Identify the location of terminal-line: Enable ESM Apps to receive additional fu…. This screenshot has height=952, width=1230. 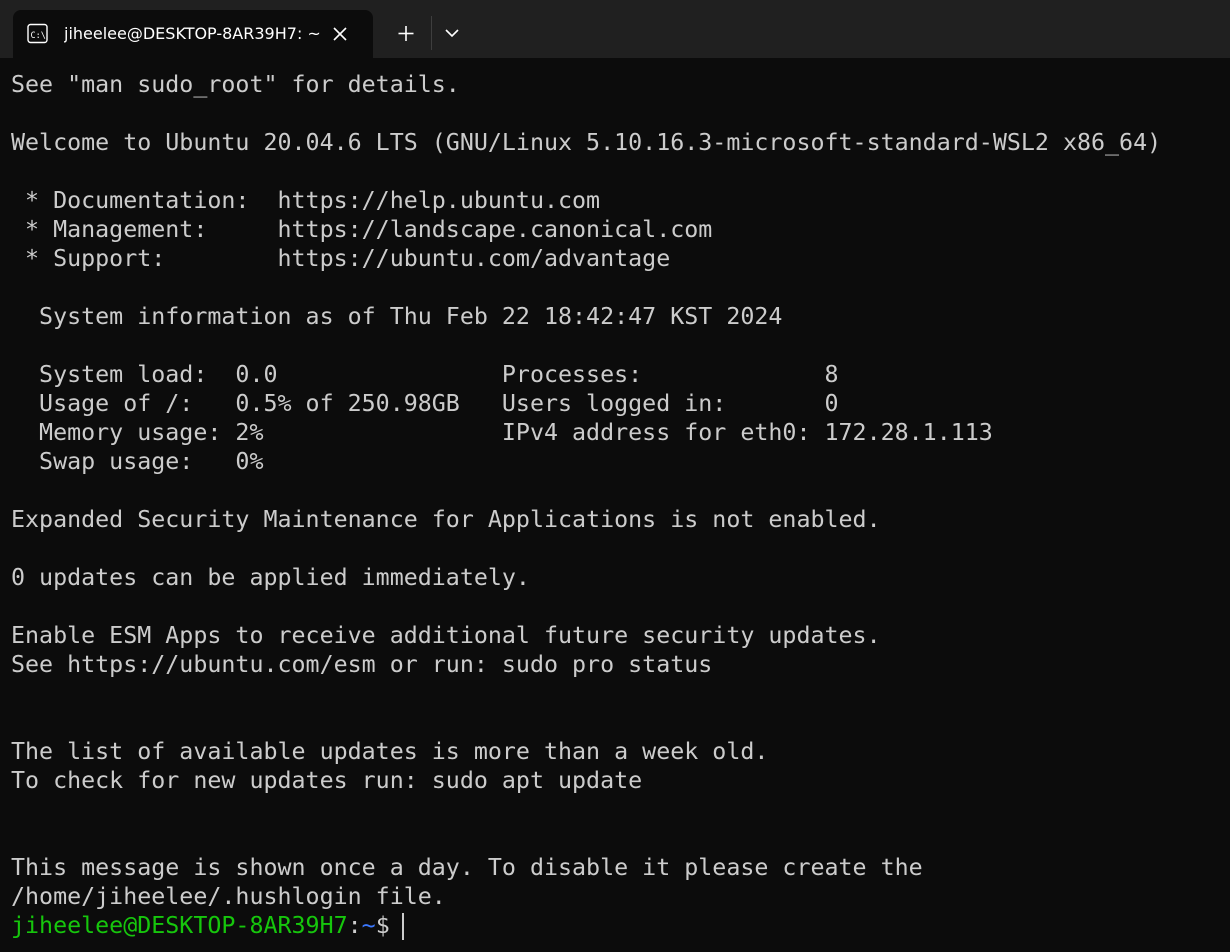
(446, 635).